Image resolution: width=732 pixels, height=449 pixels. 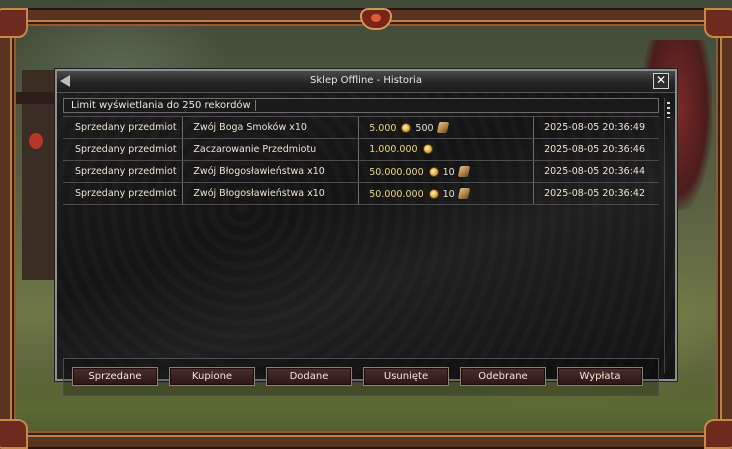 I want to click on row-item: Zwój Boga Smoków x10, so click(x=270, y=127).